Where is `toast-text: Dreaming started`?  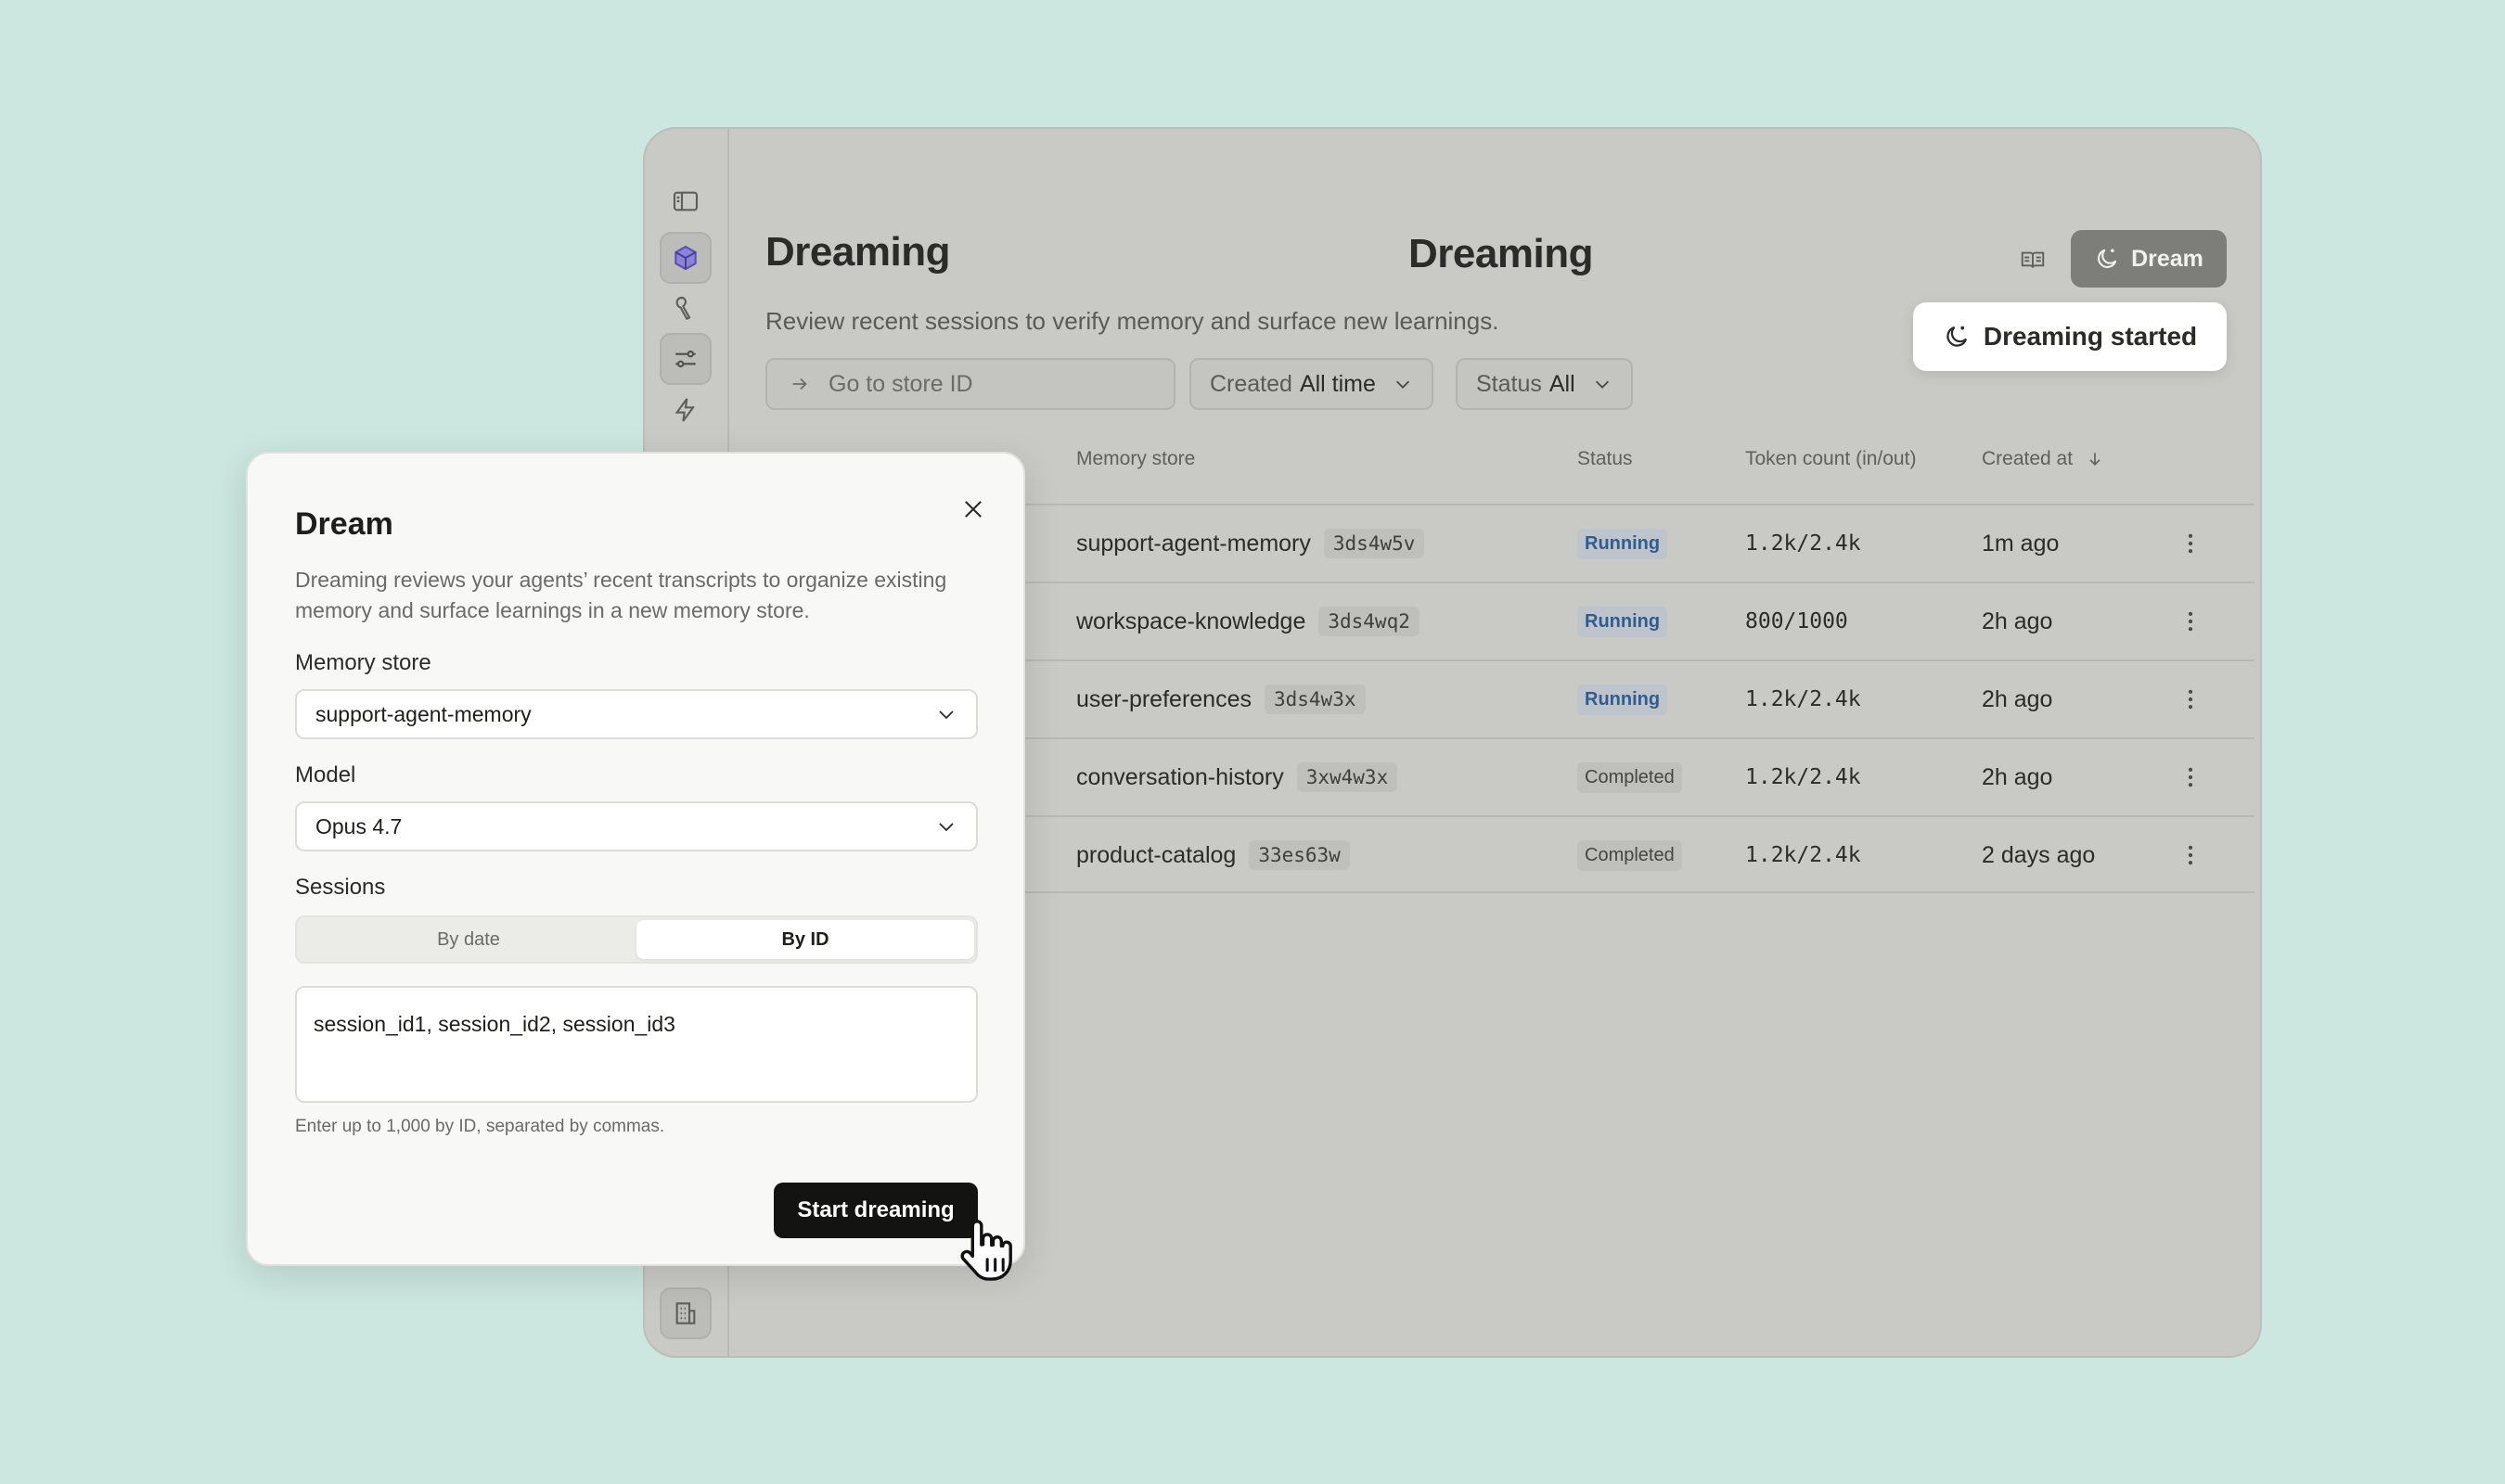 toast-text: Dreaming started is located at coordinates (2090, 336).